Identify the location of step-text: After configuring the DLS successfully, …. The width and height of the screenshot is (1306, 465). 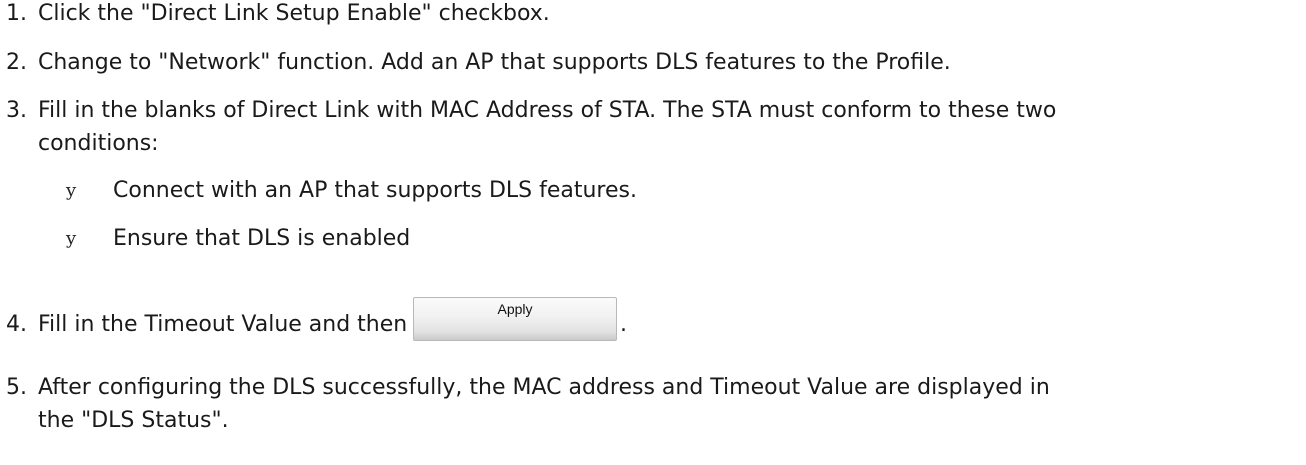
(544, 387).